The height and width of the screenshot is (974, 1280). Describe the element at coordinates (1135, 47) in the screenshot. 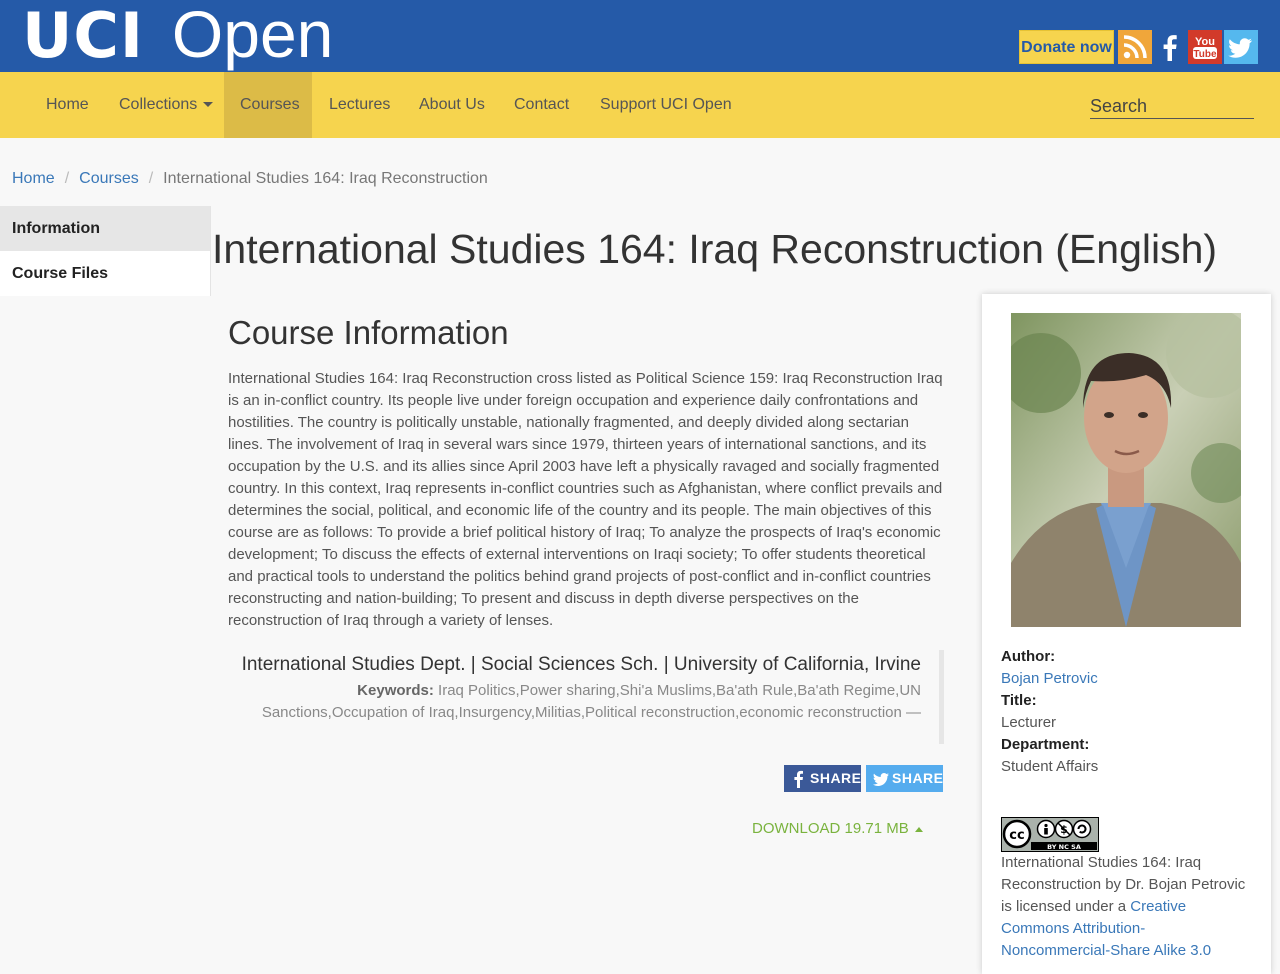

I see `rss-icon` at that location.